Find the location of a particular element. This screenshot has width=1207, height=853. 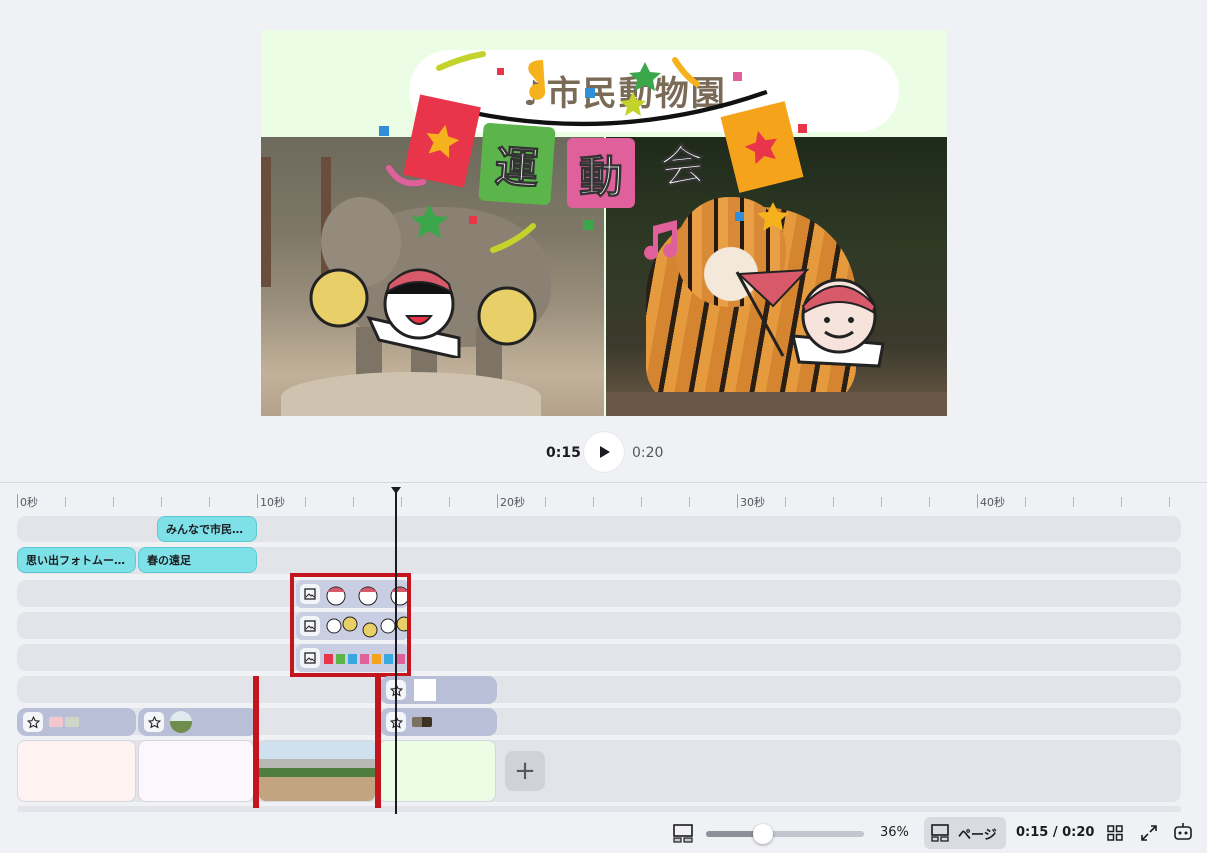

ruler-label-10: 10秒 is located at coordinates (272, 502).